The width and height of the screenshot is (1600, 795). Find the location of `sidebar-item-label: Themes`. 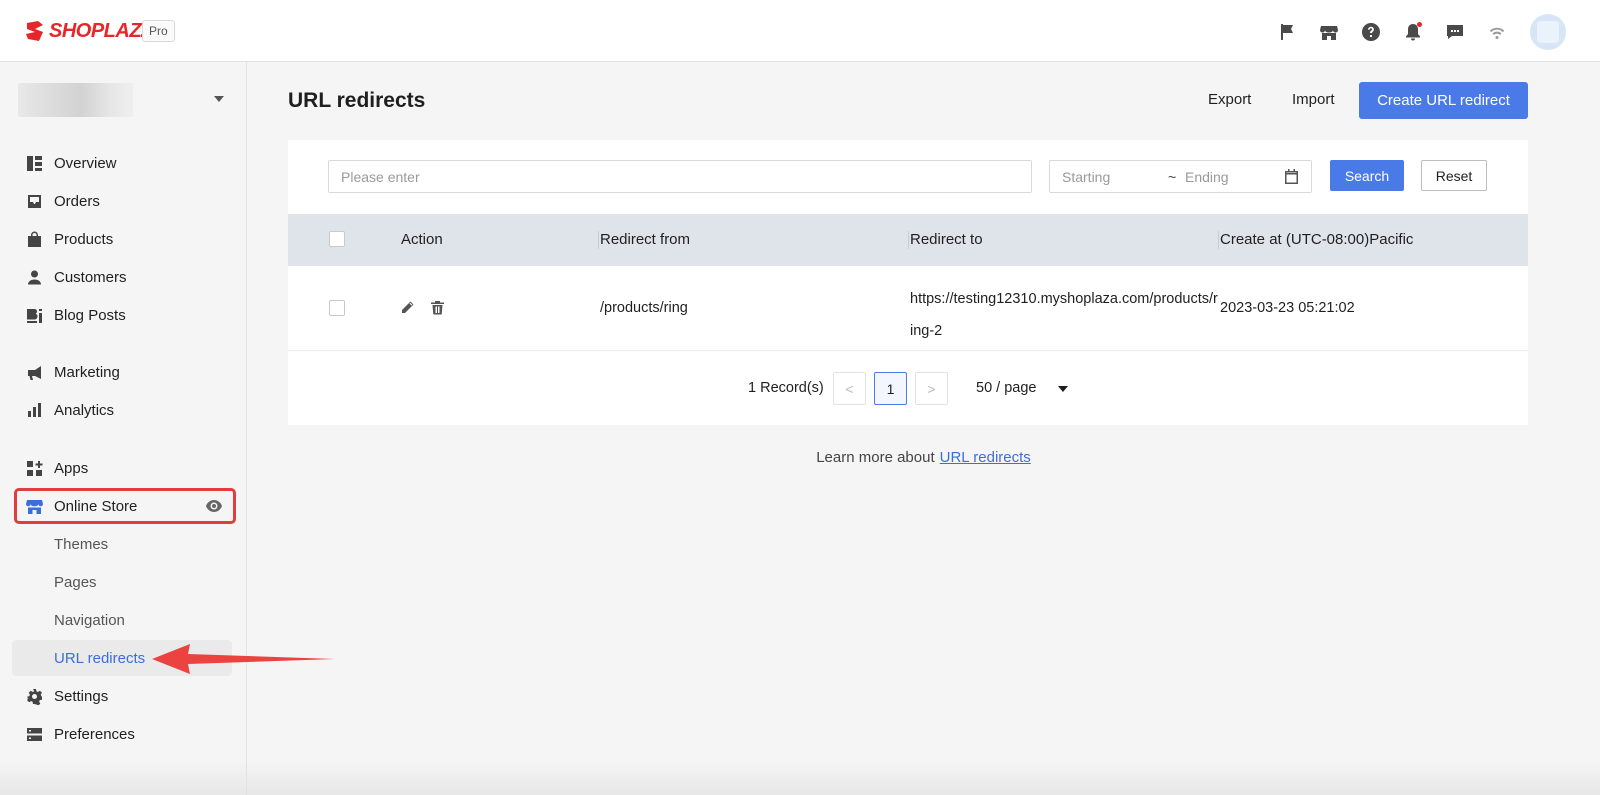

sidebar-item-label: Themes is located at coordinates (81, 544).